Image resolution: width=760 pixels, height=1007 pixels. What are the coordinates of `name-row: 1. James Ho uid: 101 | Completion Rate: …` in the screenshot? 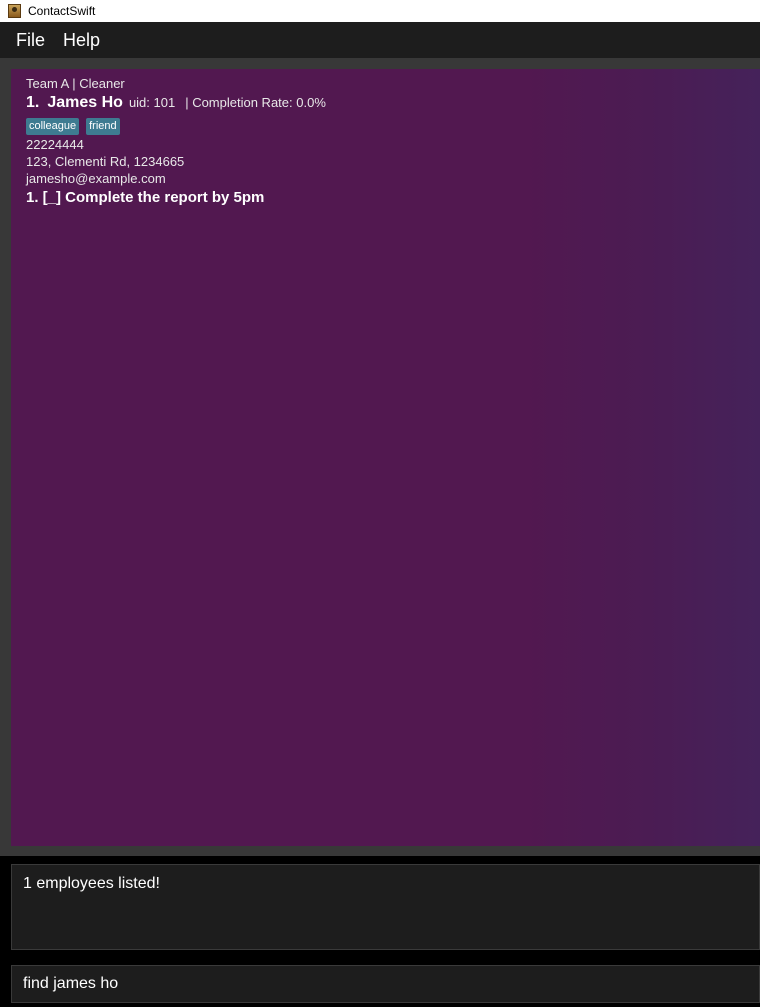 It's located at (393, 103).